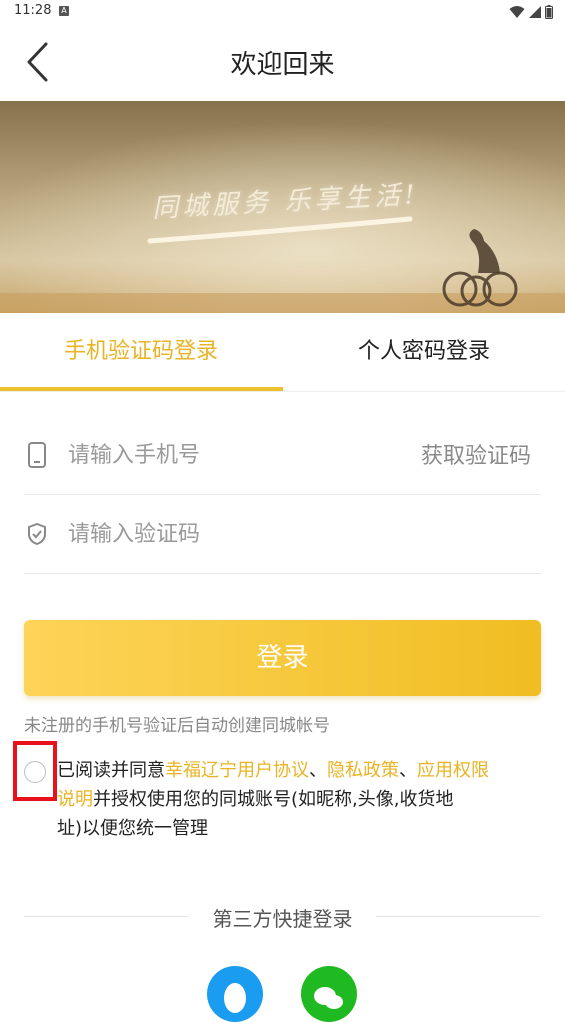 This screenshot has width=565, height=1022. I want to click on page-title: 欢迎回来, so click(282, 65).